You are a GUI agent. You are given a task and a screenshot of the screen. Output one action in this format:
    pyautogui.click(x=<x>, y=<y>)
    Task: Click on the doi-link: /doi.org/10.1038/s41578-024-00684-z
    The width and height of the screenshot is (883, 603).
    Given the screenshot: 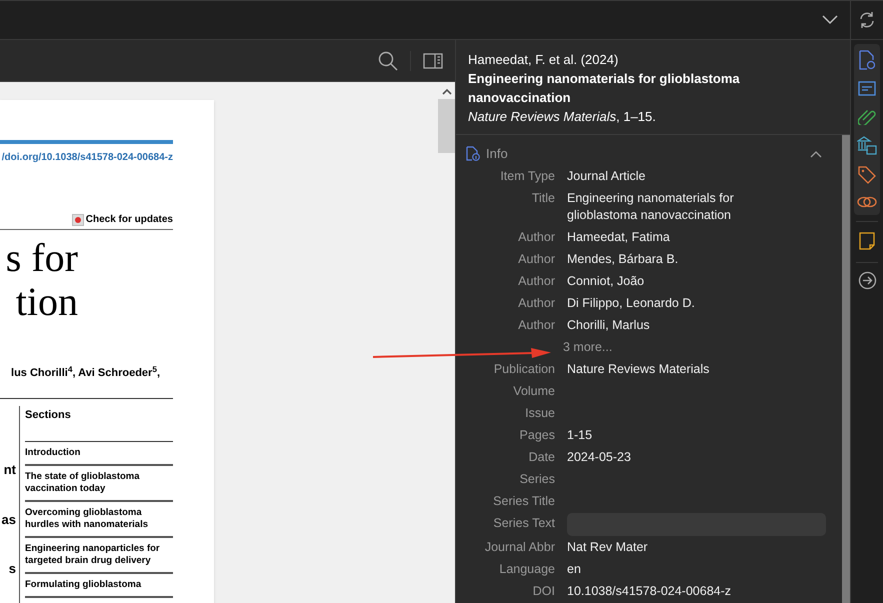 What is the action you would take?
    pyautogui.click(x=87, y=157)
    